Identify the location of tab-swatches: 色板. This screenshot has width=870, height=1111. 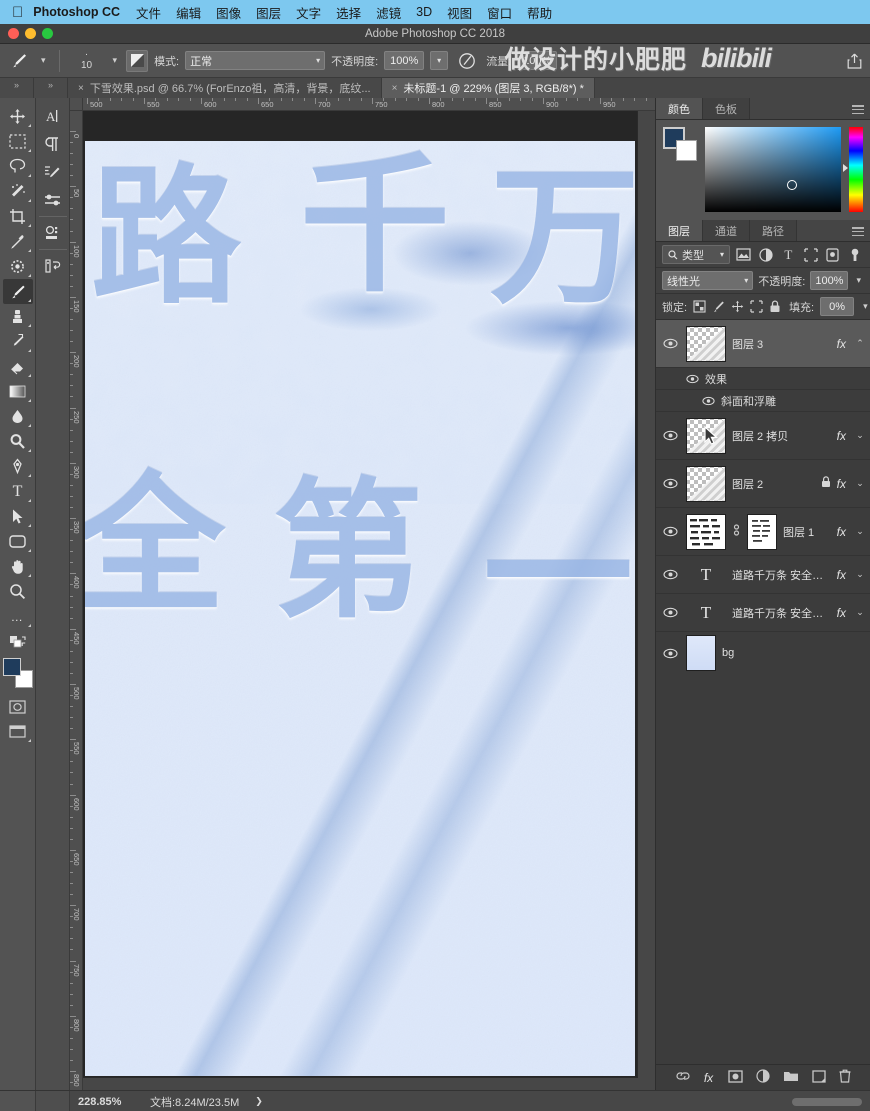
(726, 108).